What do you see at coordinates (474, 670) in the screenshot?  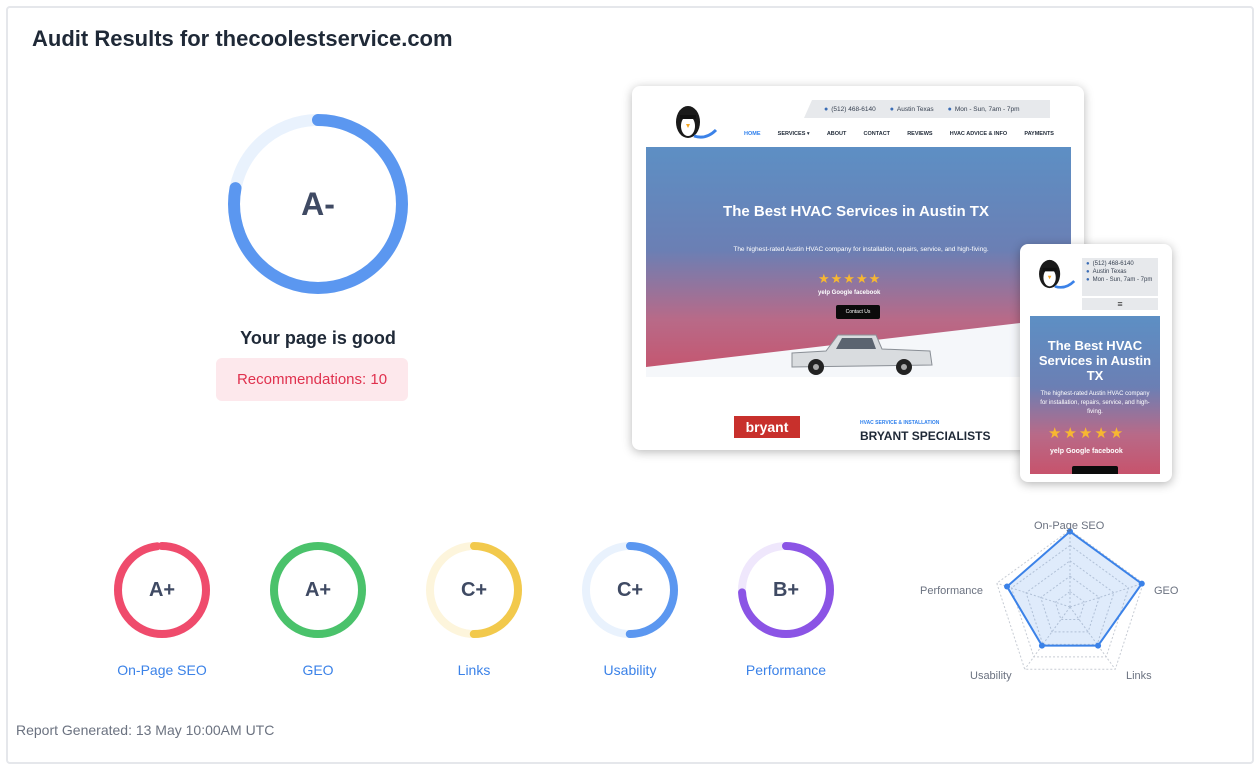 I see `links-link: Links` at bounding box center [474, 670].